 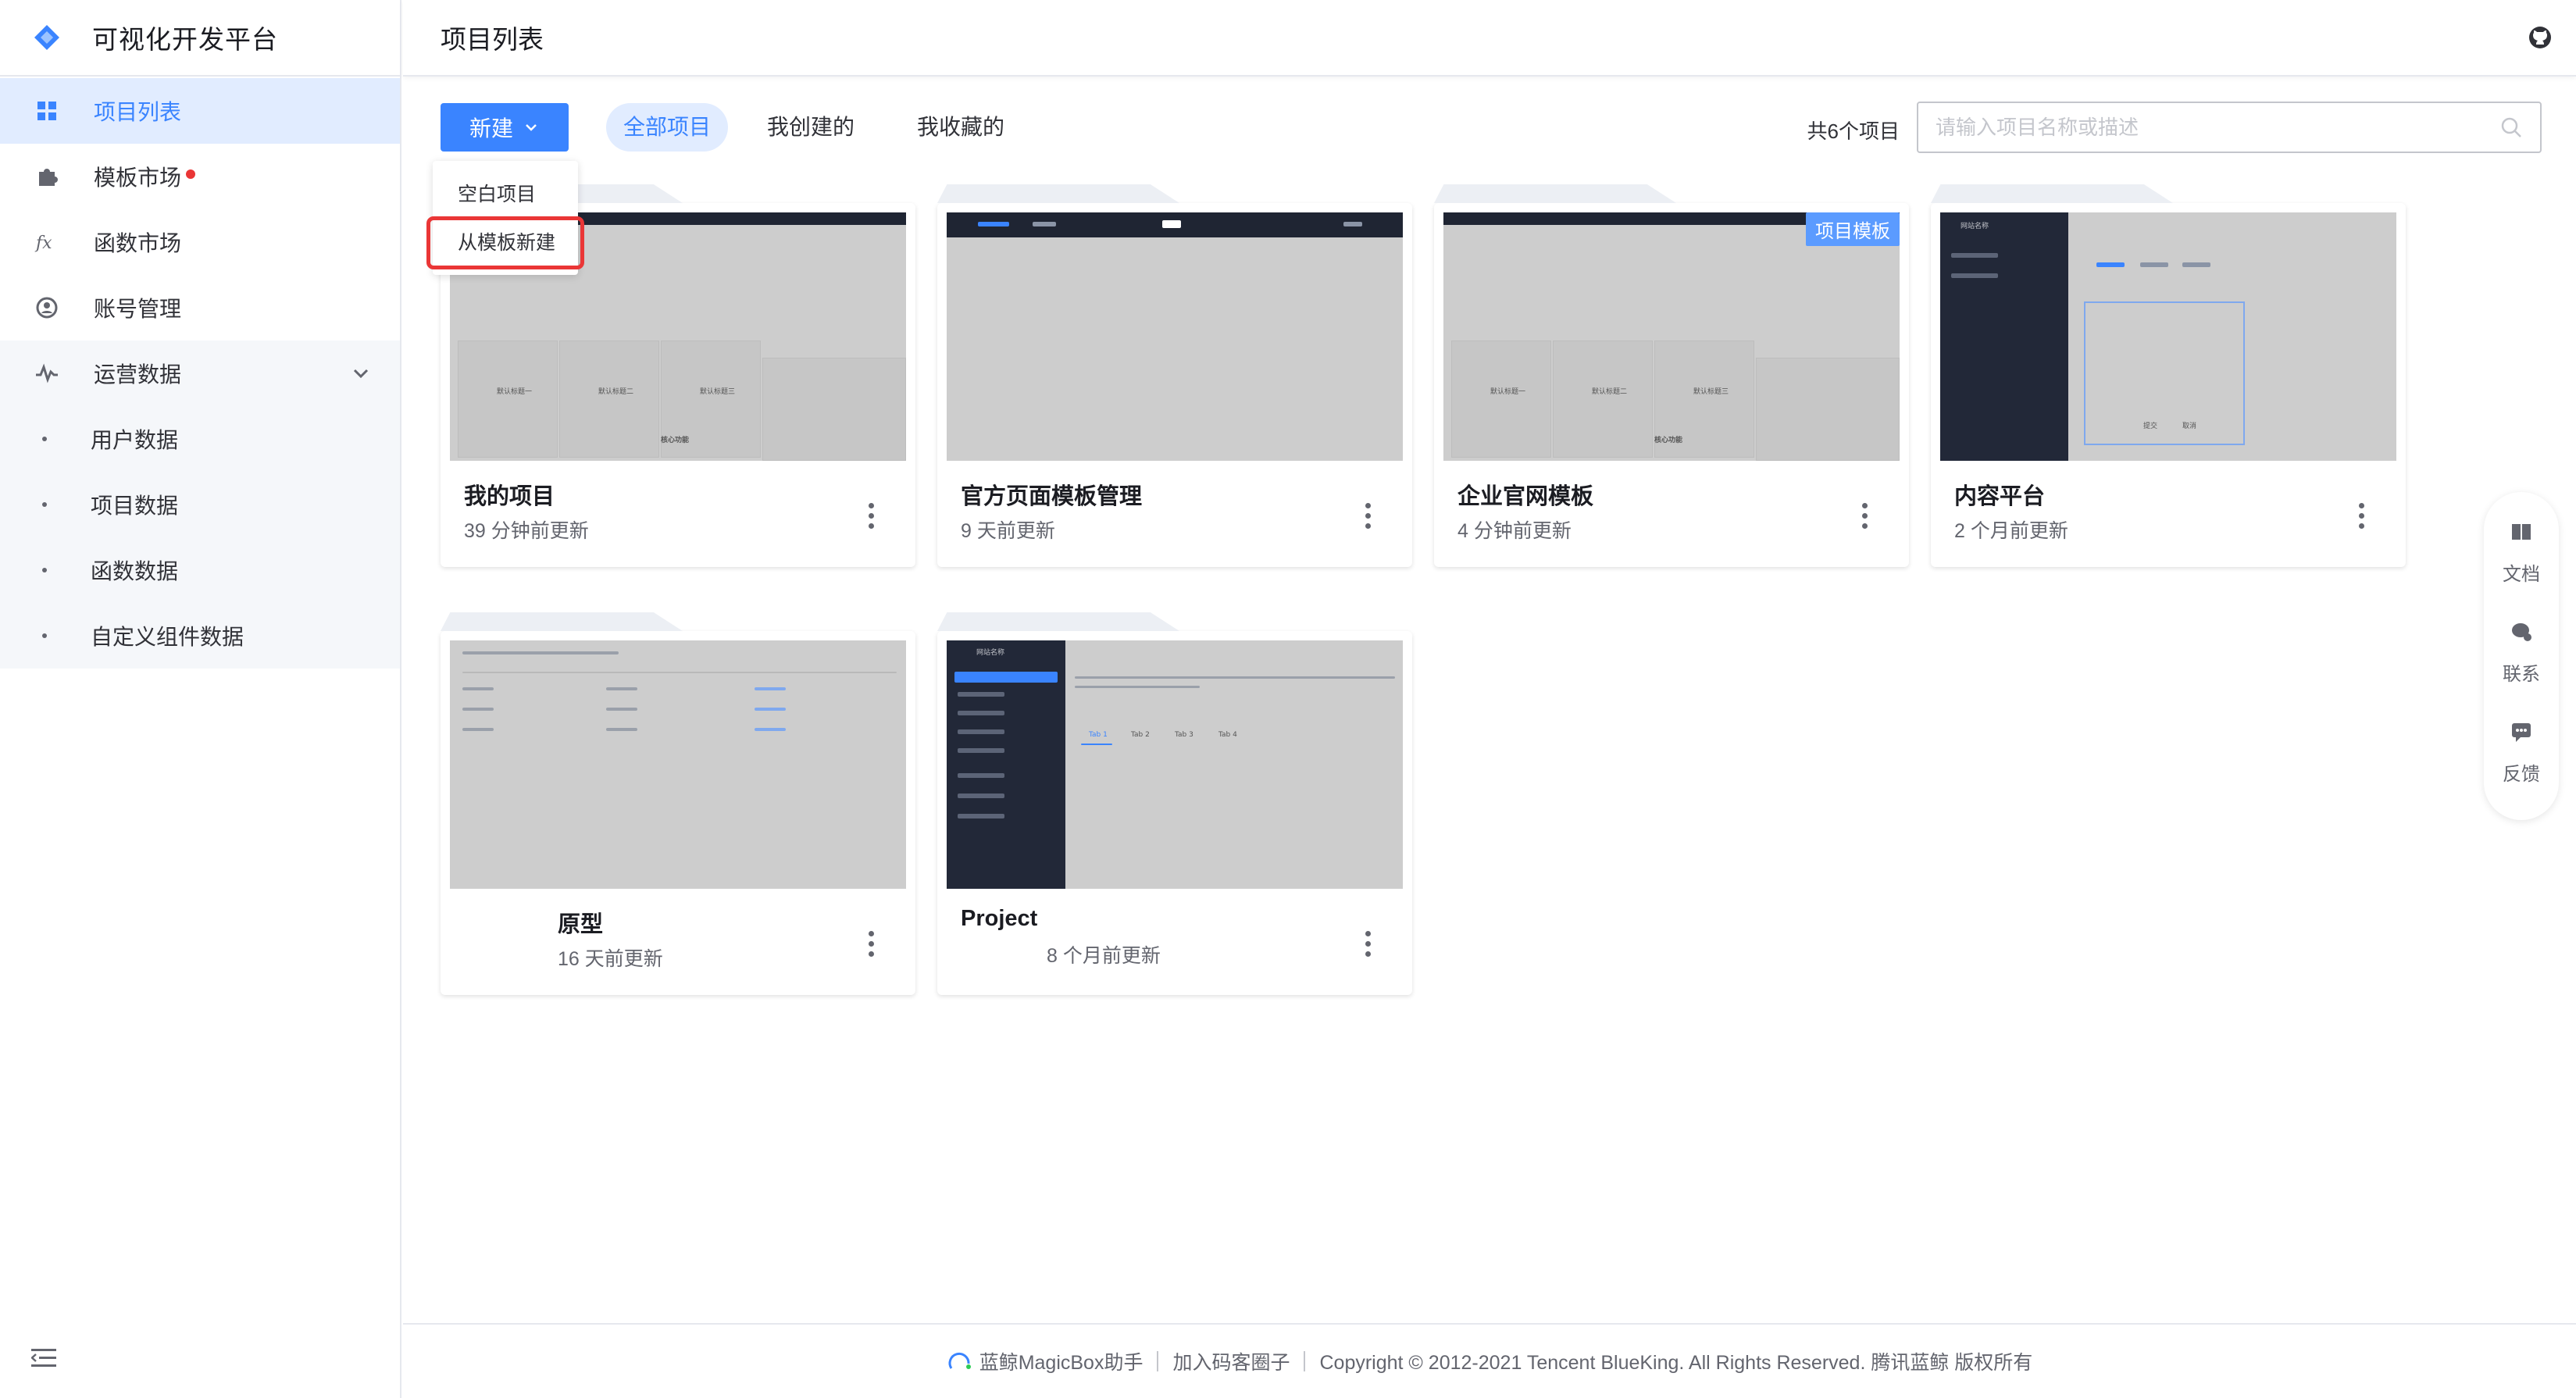 I want to click on sidebar-item-operations: 运营数据, so click(x=200, y=373).